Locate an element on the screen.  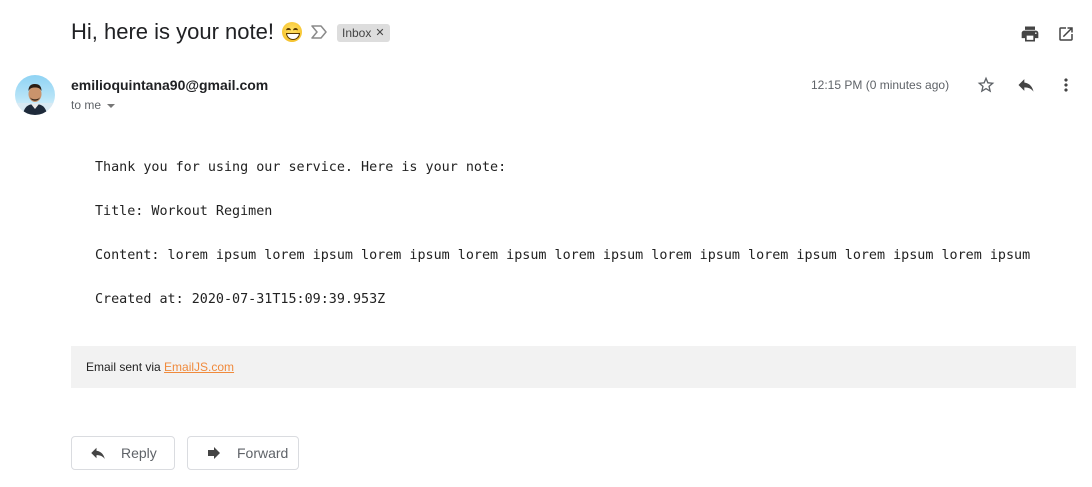
reply-label: Reply is located at coordinates (139, 453).